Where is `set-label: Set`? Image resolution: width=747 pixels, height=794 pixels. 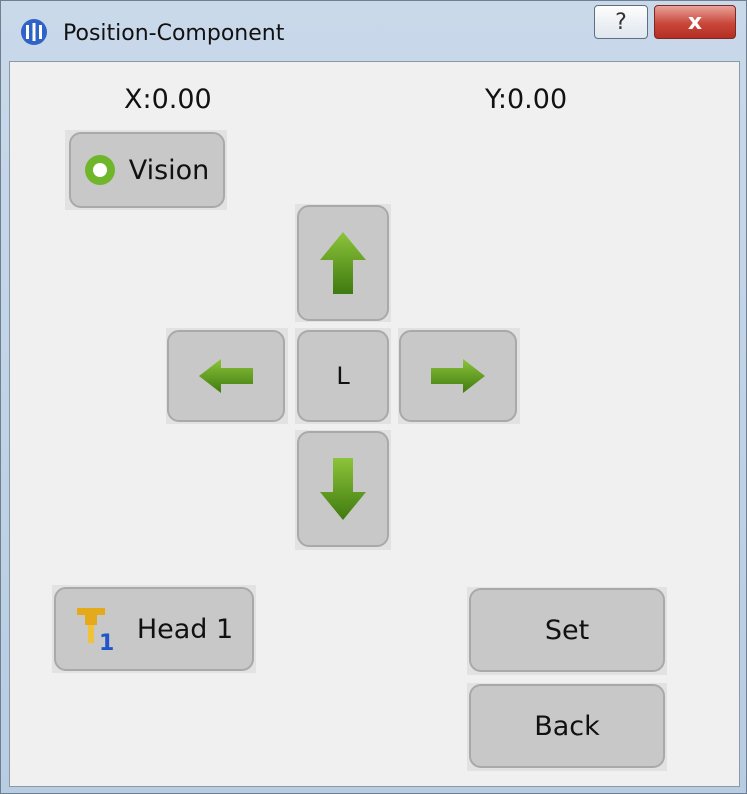 set-label: Set is located at coordinates (567, 630).